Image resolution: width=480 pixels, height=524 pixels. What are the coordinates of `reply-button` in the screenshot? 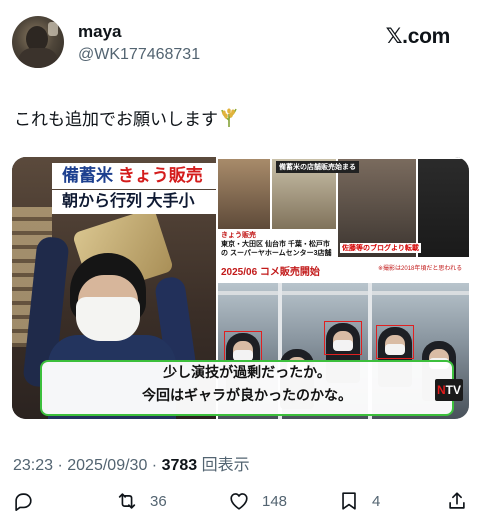 It's located at (23, 501).